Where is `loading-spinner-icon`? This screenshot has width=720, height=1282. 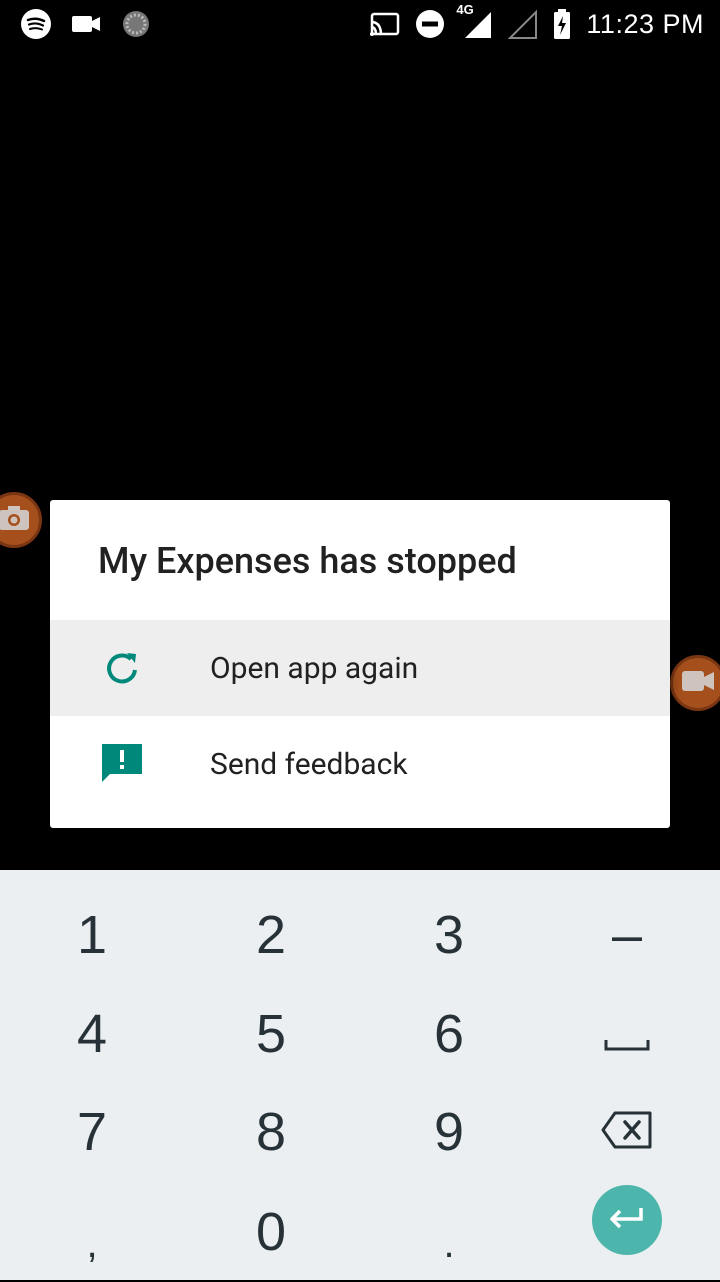 loading-spinner-icon is located at coordinates (136, 24).